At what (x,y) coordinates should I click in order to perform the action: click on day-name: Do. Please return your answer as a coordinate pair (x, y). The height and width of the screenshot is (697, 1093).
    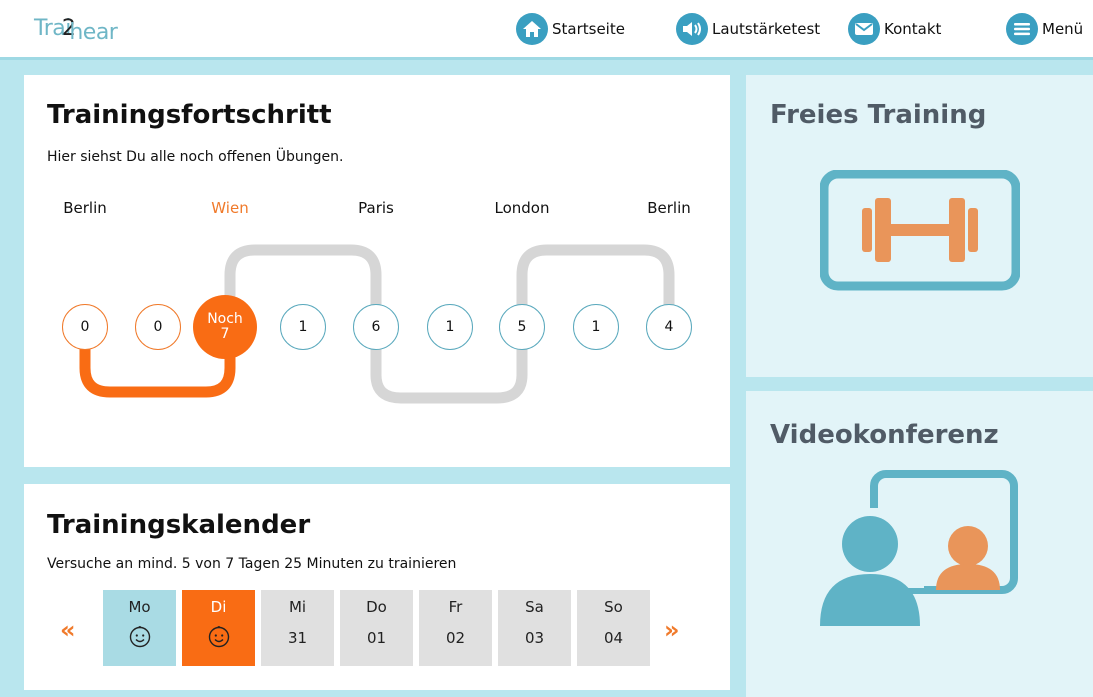
    Looking at the image, I should click on (376, 607).